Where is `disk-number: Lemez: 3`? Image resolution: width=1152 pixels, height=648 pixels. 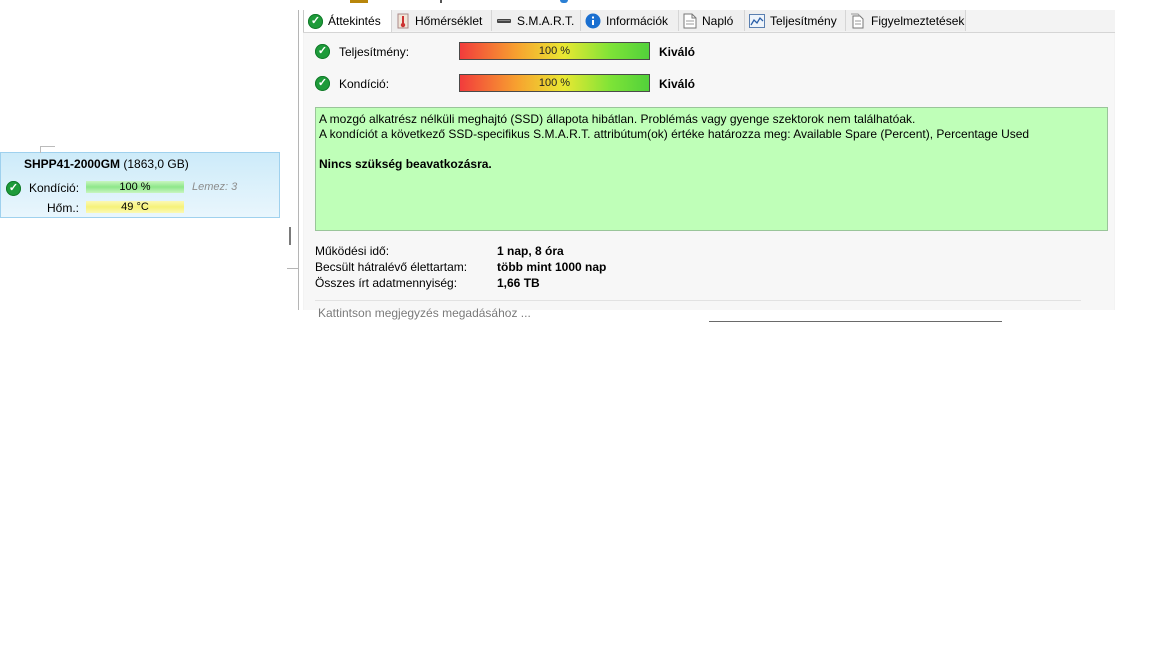
disk-number: Lemez: 3 is located at coordinates (215, 187).